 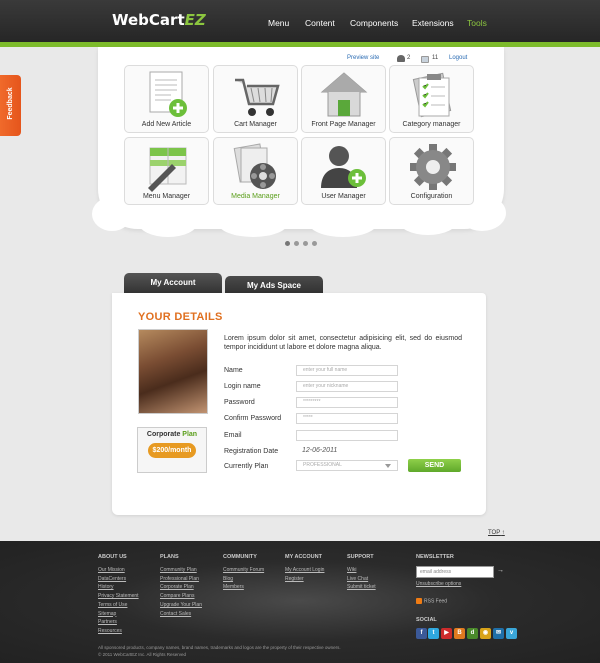 What do you see at coordinates (118, 570) in the screenshot?
I see `footer-link: Our Mission` at bounding box center [118, 570].